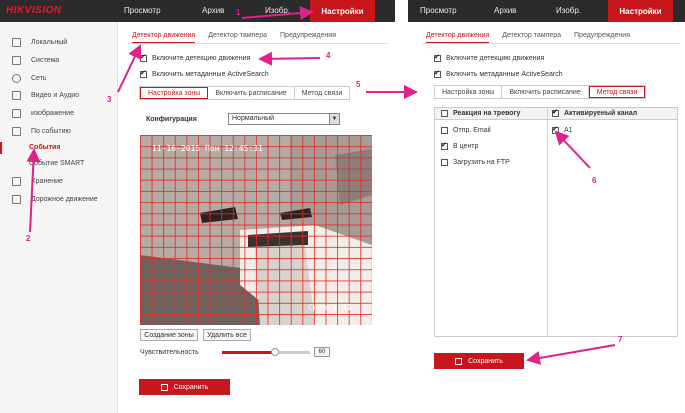 The height and width of the screenshot is (413, 685). Describe the element at coordinates (620, 339) in the screenshot. I see `annotation-label-7: 7` at that location.